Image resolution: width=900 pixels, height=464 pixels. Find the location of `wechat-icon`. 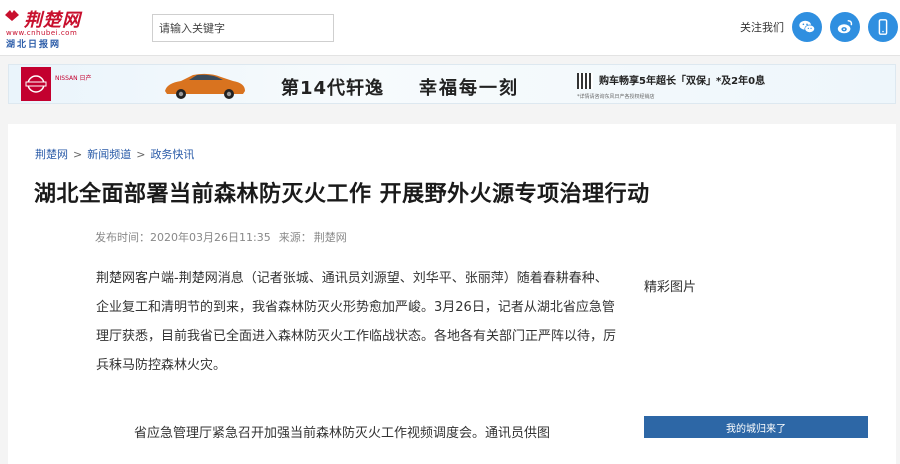

wechat-icon is located at coordinates (807, 26).